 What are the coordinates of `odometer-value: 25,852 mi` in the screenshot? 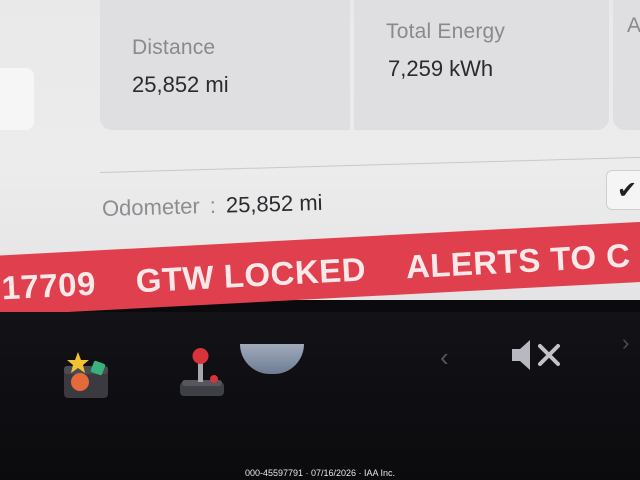 It's located at (274, 203).